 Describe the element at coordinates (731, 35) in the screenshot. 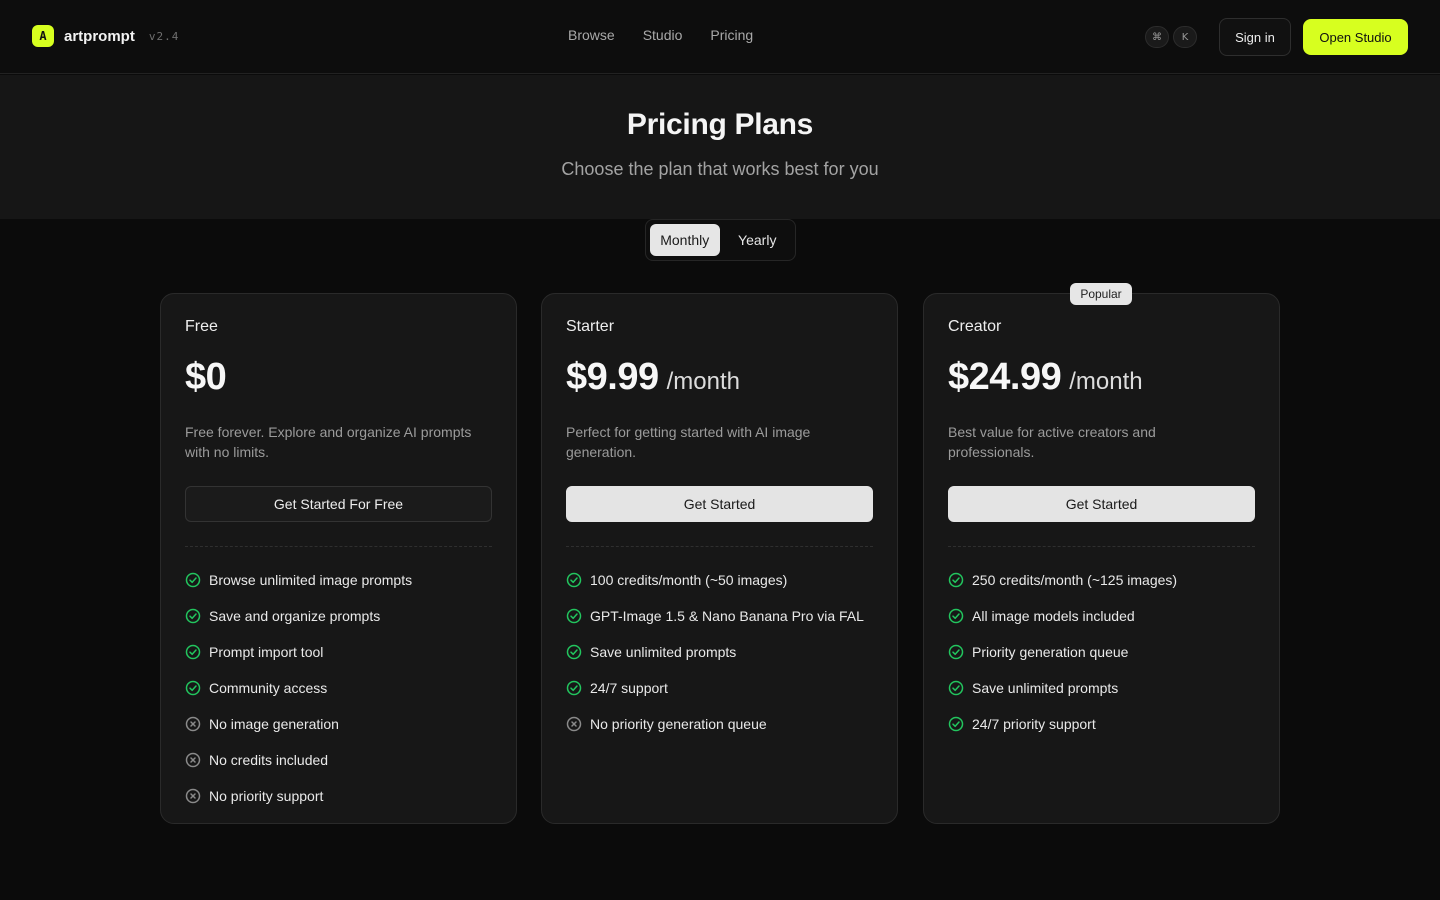

I see `nav-pricing: Pricing` at that location.